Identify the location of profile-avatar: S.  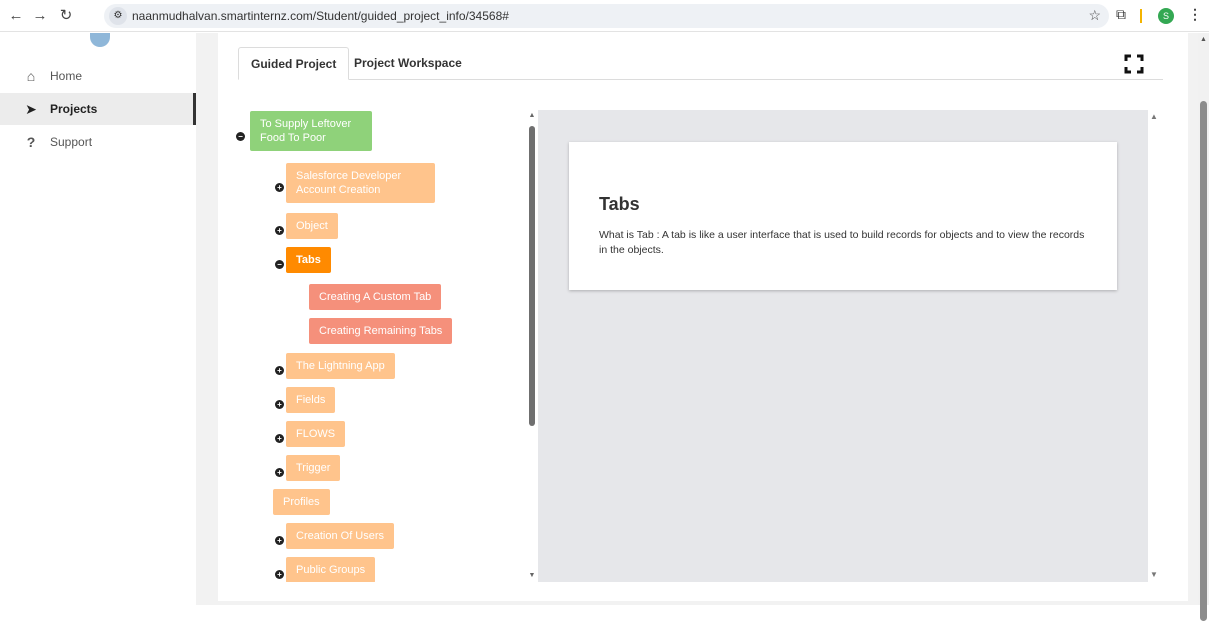
(1166, 16).